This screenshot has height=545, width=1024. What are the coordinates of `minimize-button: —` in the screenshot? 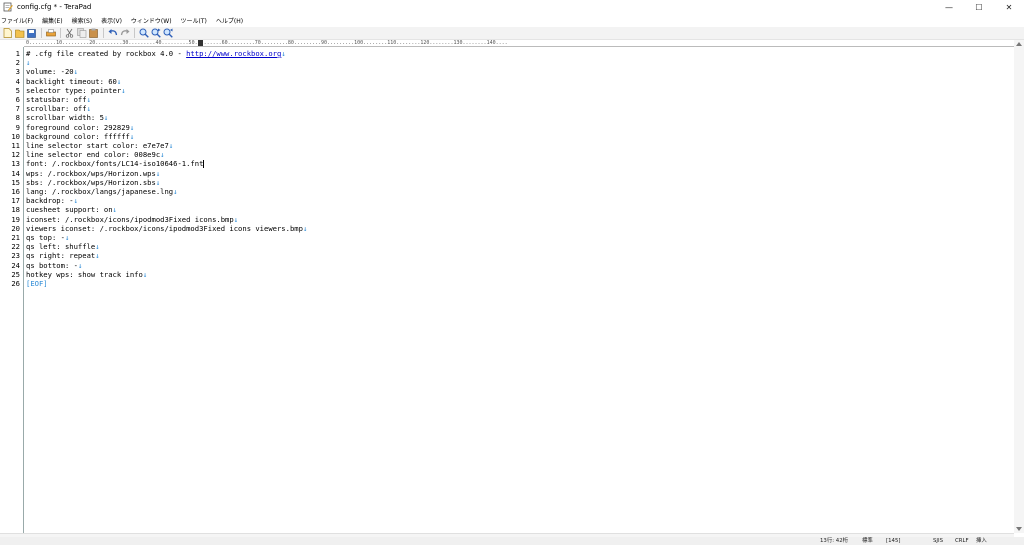 It's located at (949, 7).